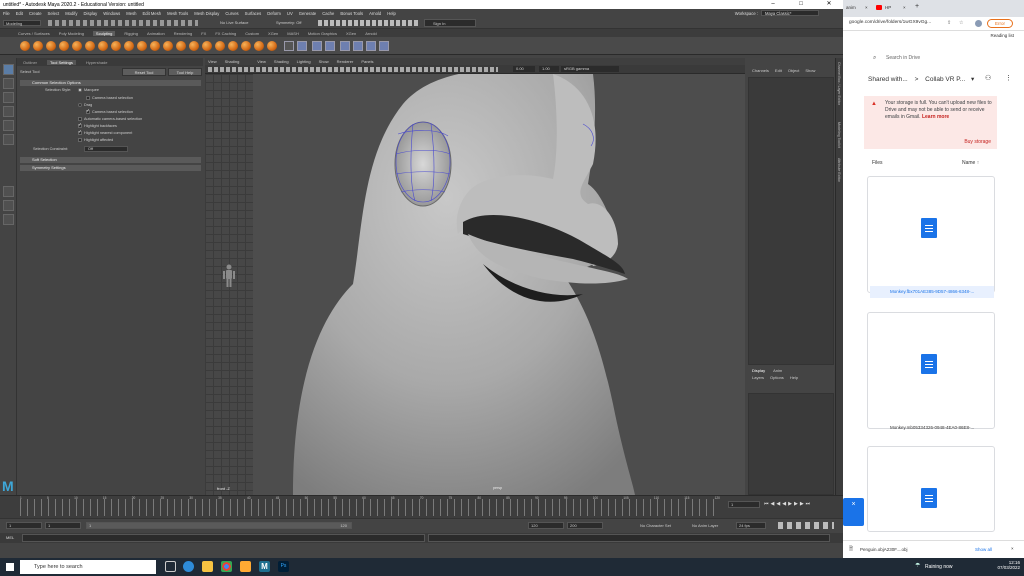  What do you see at coordinates (777, 377) in the screenshot?
I see `layer-options-menu: Options` at bounding box center [777, 377].